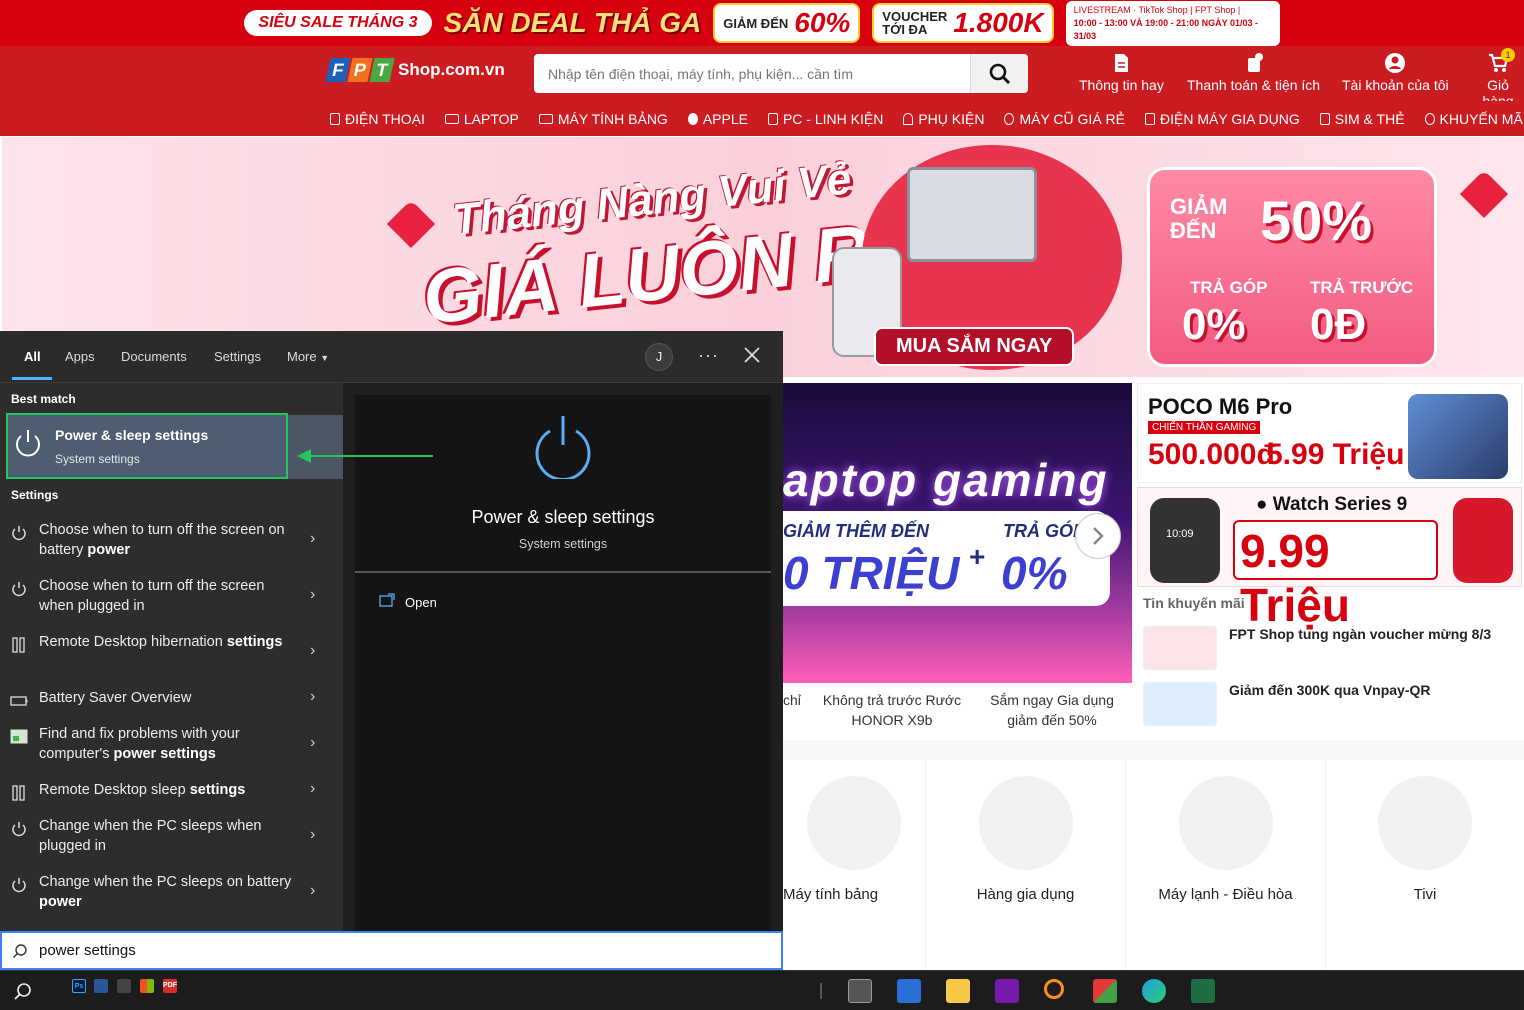 The width and height of the screenshot is (1524, 1010). What do you see at coordinates (1180, 648) in the screenshot?
I see `news-thumbnail` at bounding box center [1180, 648].